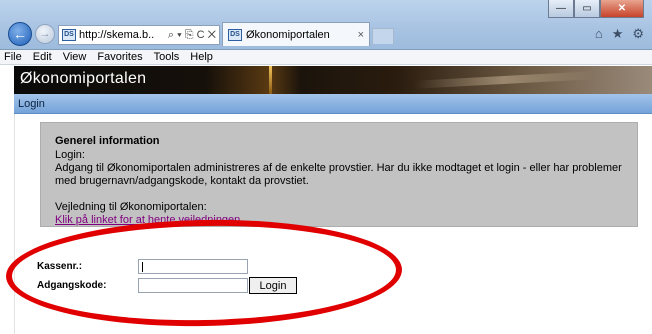 Image resolution: width=652 pixels, height=334 pixels. What do you see at coordinates (235, 34) in the screenshot?
I see `tab-favicon-icon: DS` at bounding box center [235, 34].